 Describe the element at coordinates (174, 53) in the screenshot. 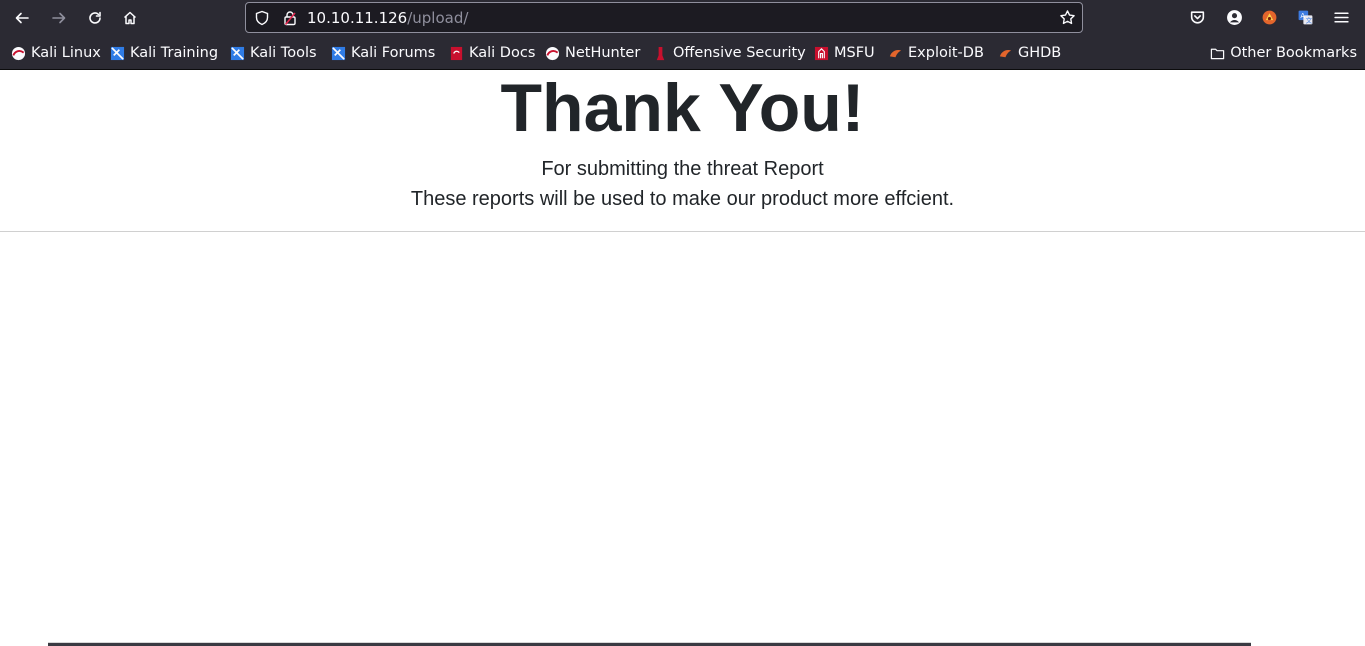

I see `bookmark-label: Kali Training` at that location.